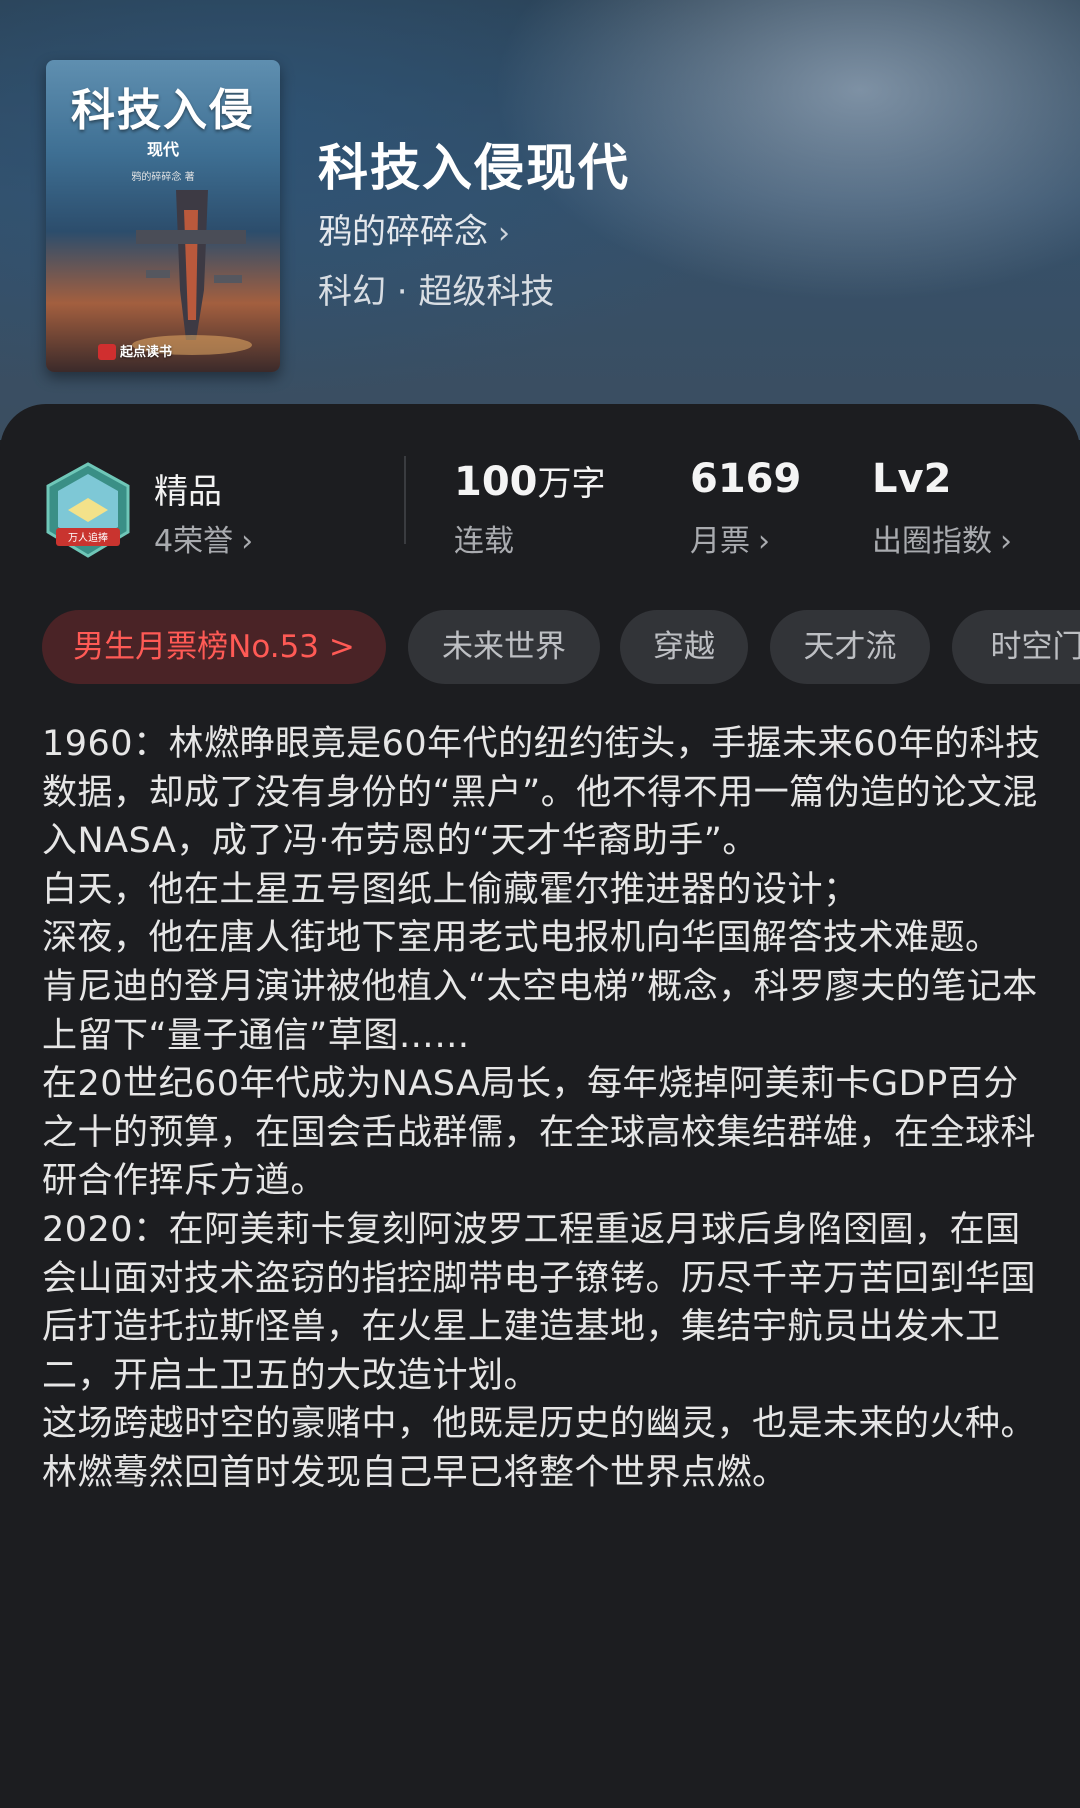  I want to click on honors-count: 4荣誉, so click(194, 541).